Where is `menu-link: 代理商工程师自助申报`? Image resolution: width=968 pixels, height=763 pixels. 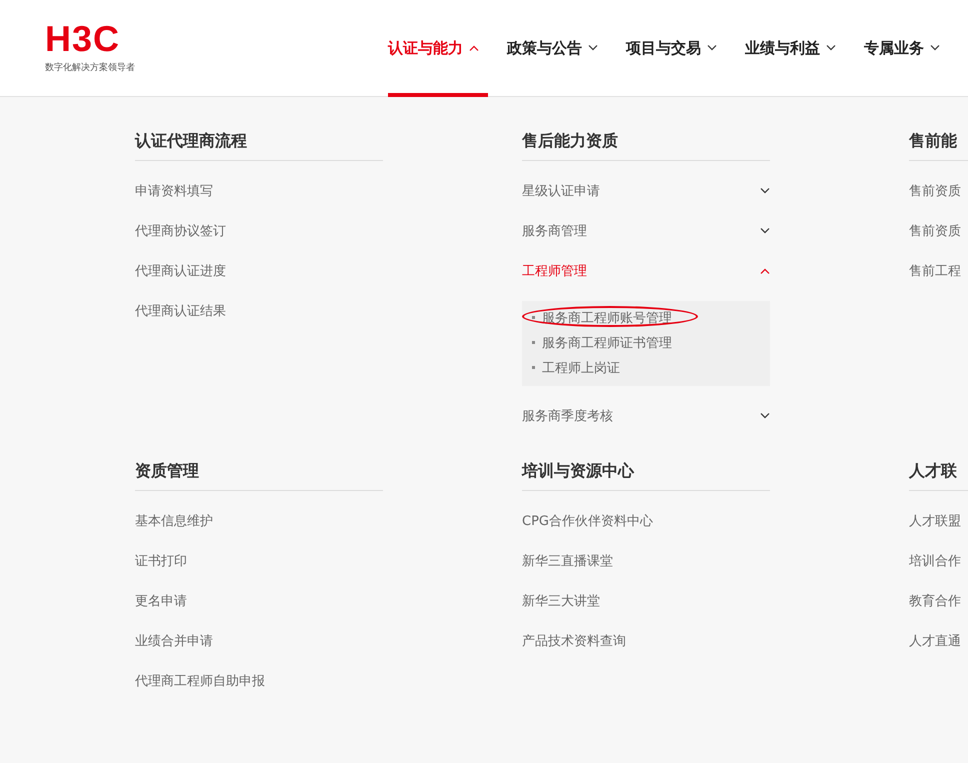 menu-link: 代理商工程师自助申报 is located at coordinates (200, 681).